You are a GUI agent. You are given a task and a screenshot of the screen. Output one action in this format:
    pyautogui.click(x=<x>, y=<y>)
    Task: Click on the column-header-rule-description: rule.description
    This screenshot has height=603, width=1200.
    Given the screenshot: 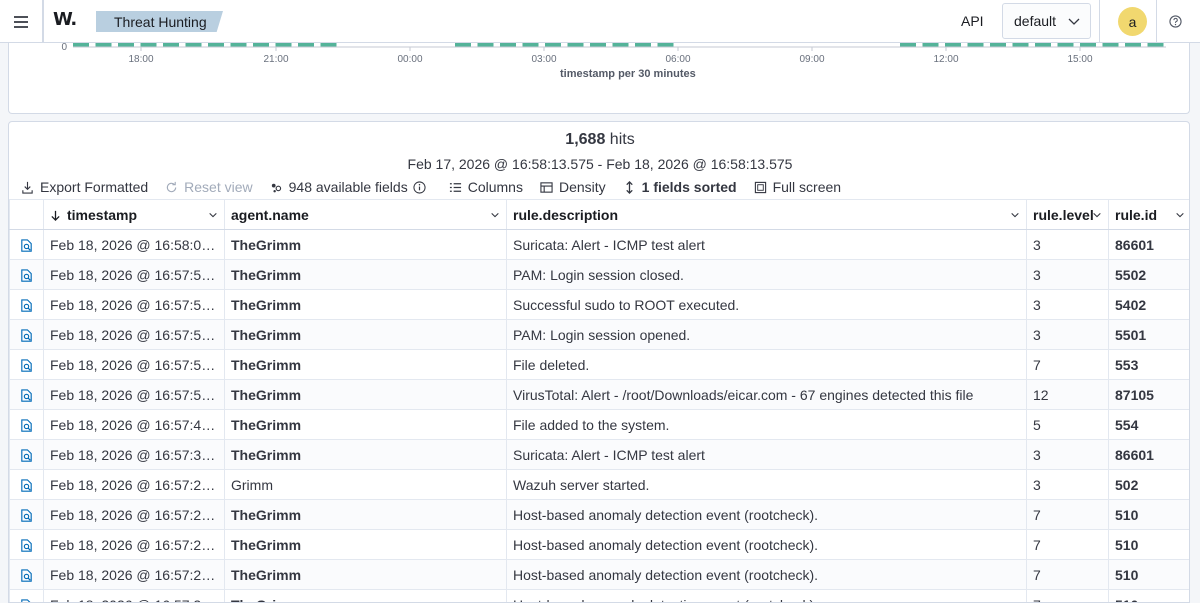 What is the action you would take?
    pyautogui.click(x=766, y=214)
    